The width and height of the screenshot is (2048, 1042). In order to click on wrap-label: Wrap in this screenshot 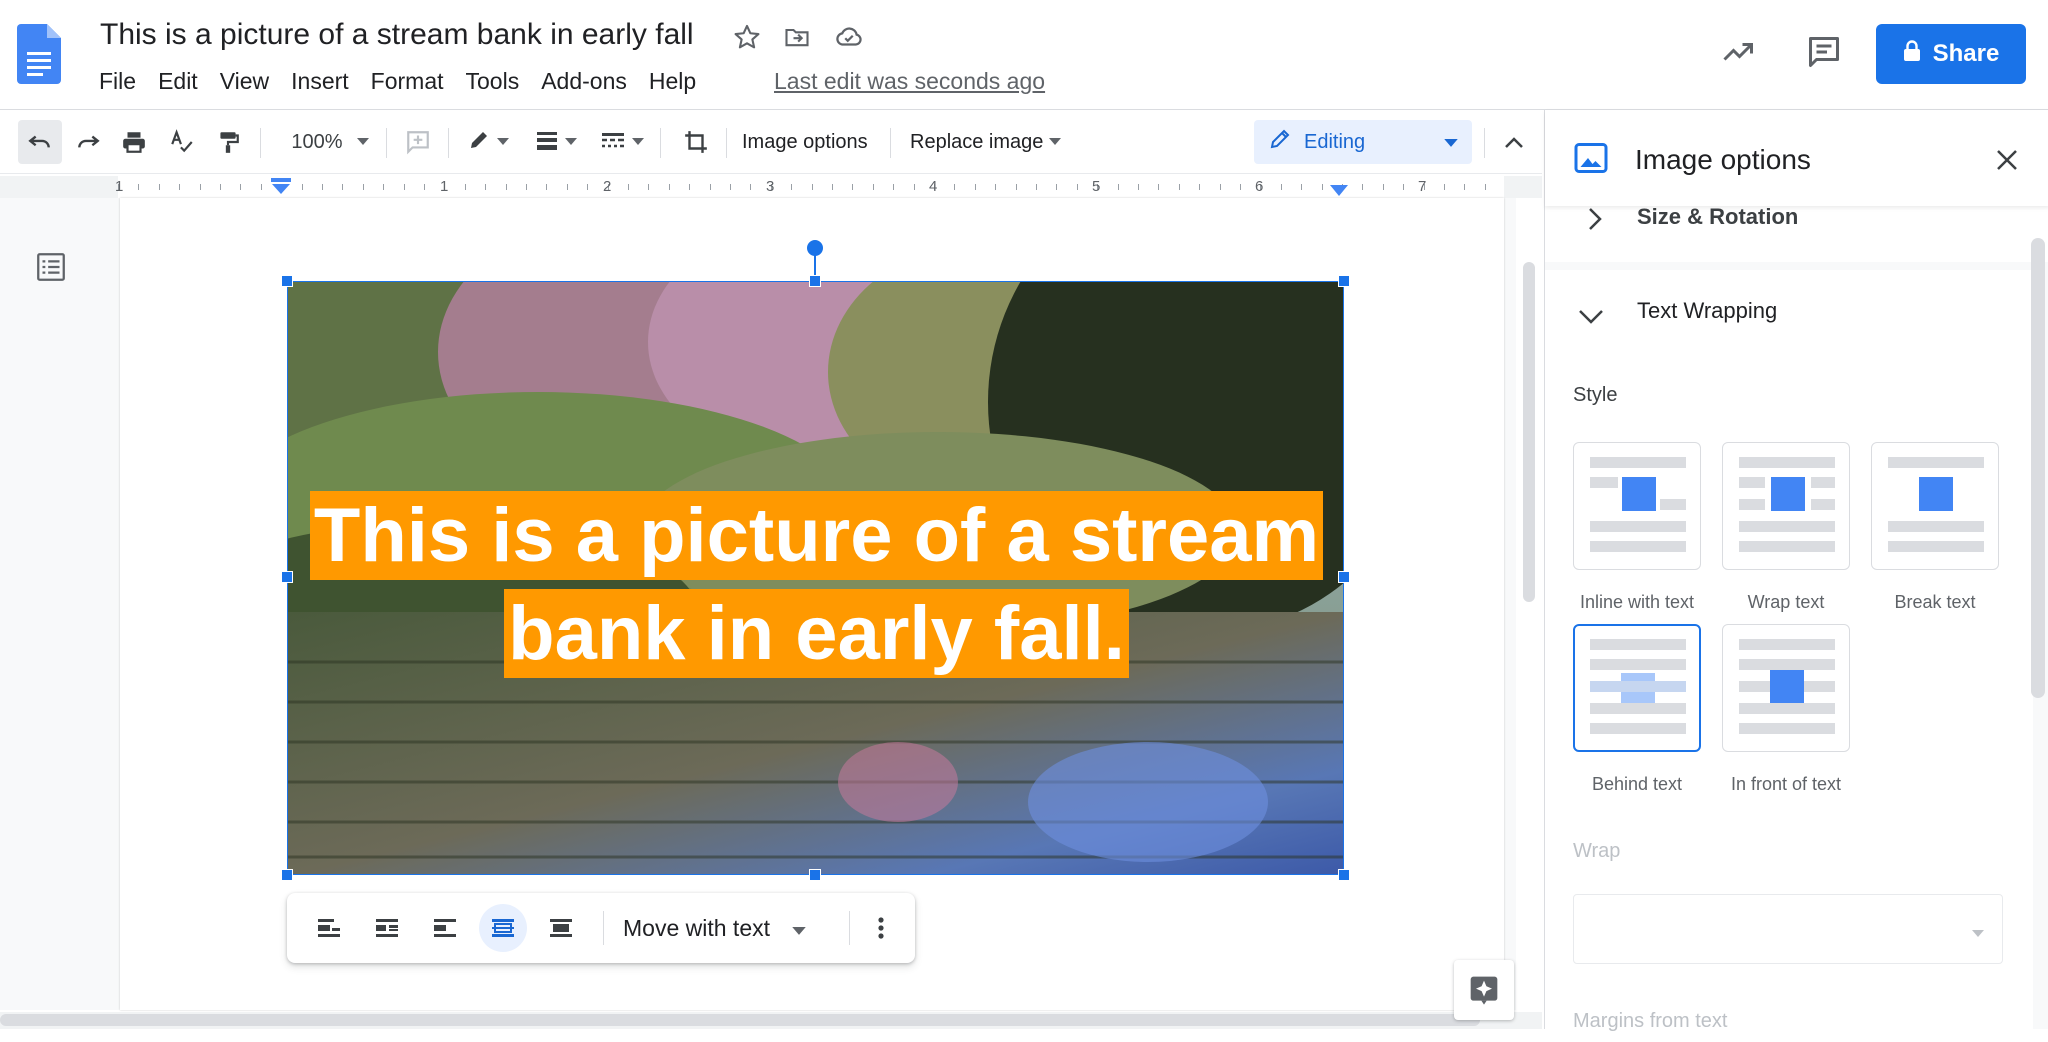, I will do `click(1597, 851)`.